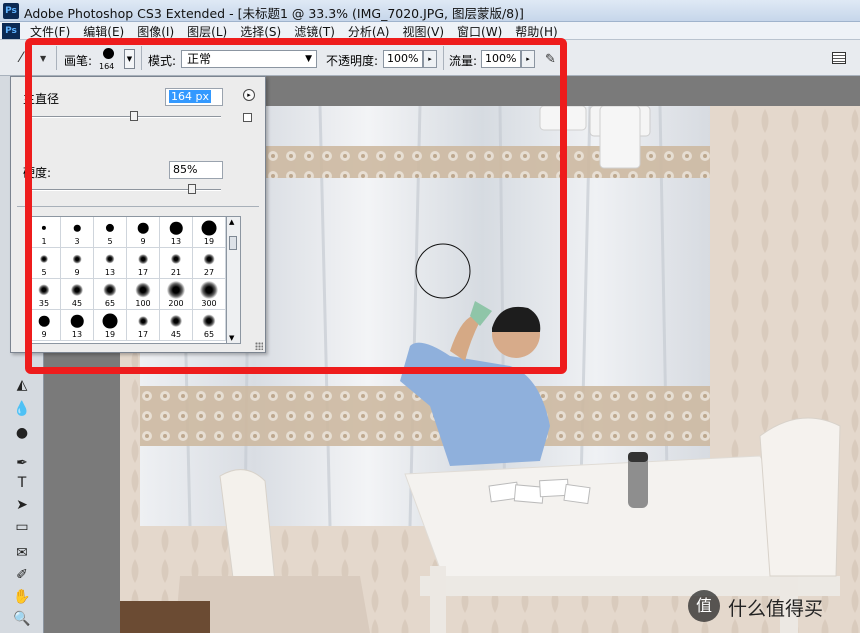  I want to click on paint-bucket-icon: ◭, so click(22, 385).